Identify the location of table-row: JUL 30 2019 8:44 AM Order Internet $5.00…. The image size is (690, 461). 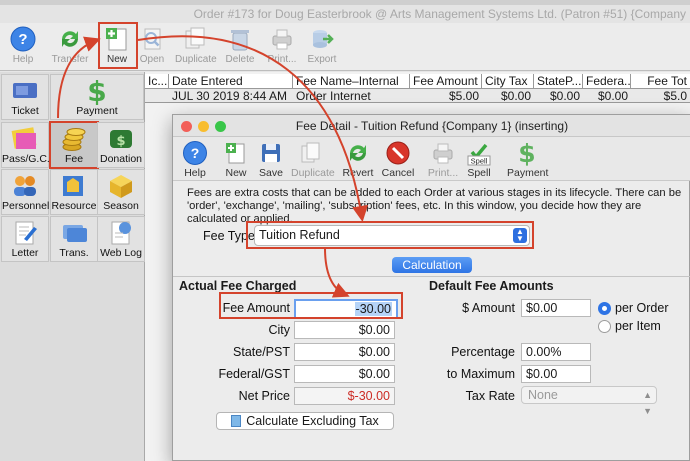
(417, 96).